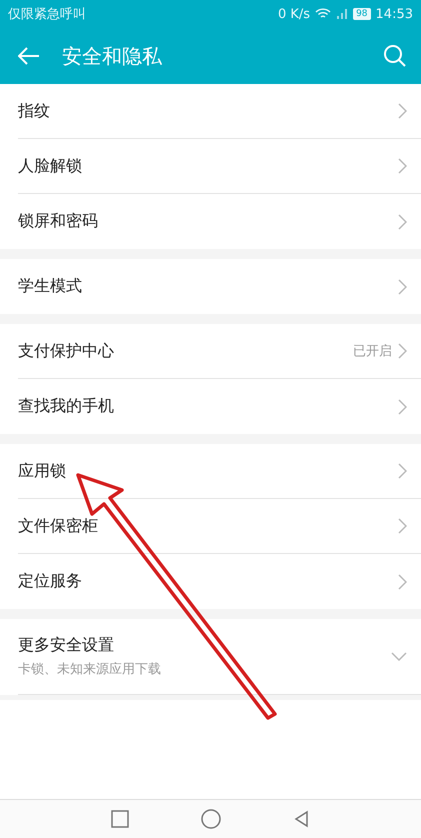 The image size is (421, 838). What do you see at coordinates (323, 14) in the screenshot?
I see `wifi-icon` at bounding box center [323, 14].